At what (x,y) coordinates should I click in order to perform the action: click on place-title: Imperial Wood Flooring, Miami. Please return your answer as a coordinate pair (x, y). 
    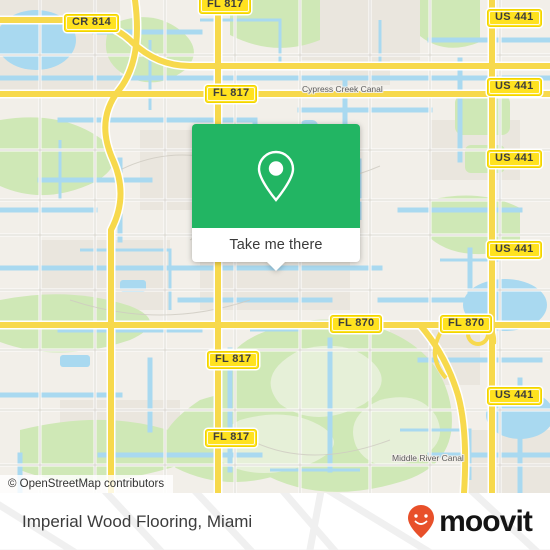
    Looking at the image, I should click on (137, 521).